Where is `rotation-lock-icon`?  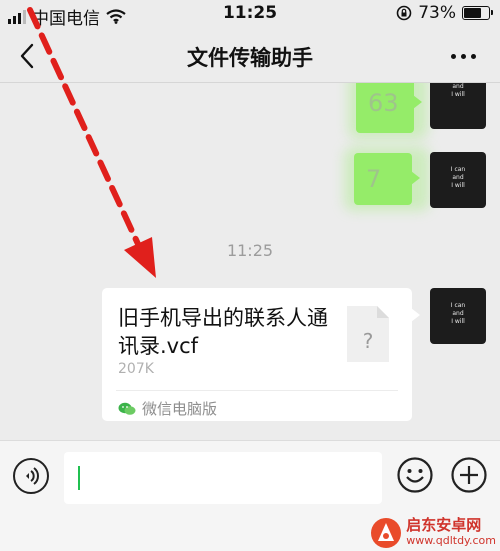
rotation-lock-icon is located at coordinates (404, 13).